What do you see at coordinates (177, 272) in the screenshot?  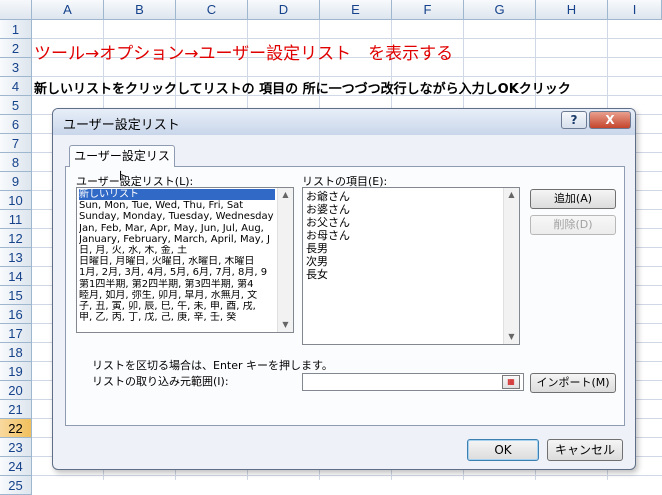 I see `list-item: 1月, 2月, 3月, 4月, 5月, 6月, 7月, 8月, 9` at bounding box center [177, 272].